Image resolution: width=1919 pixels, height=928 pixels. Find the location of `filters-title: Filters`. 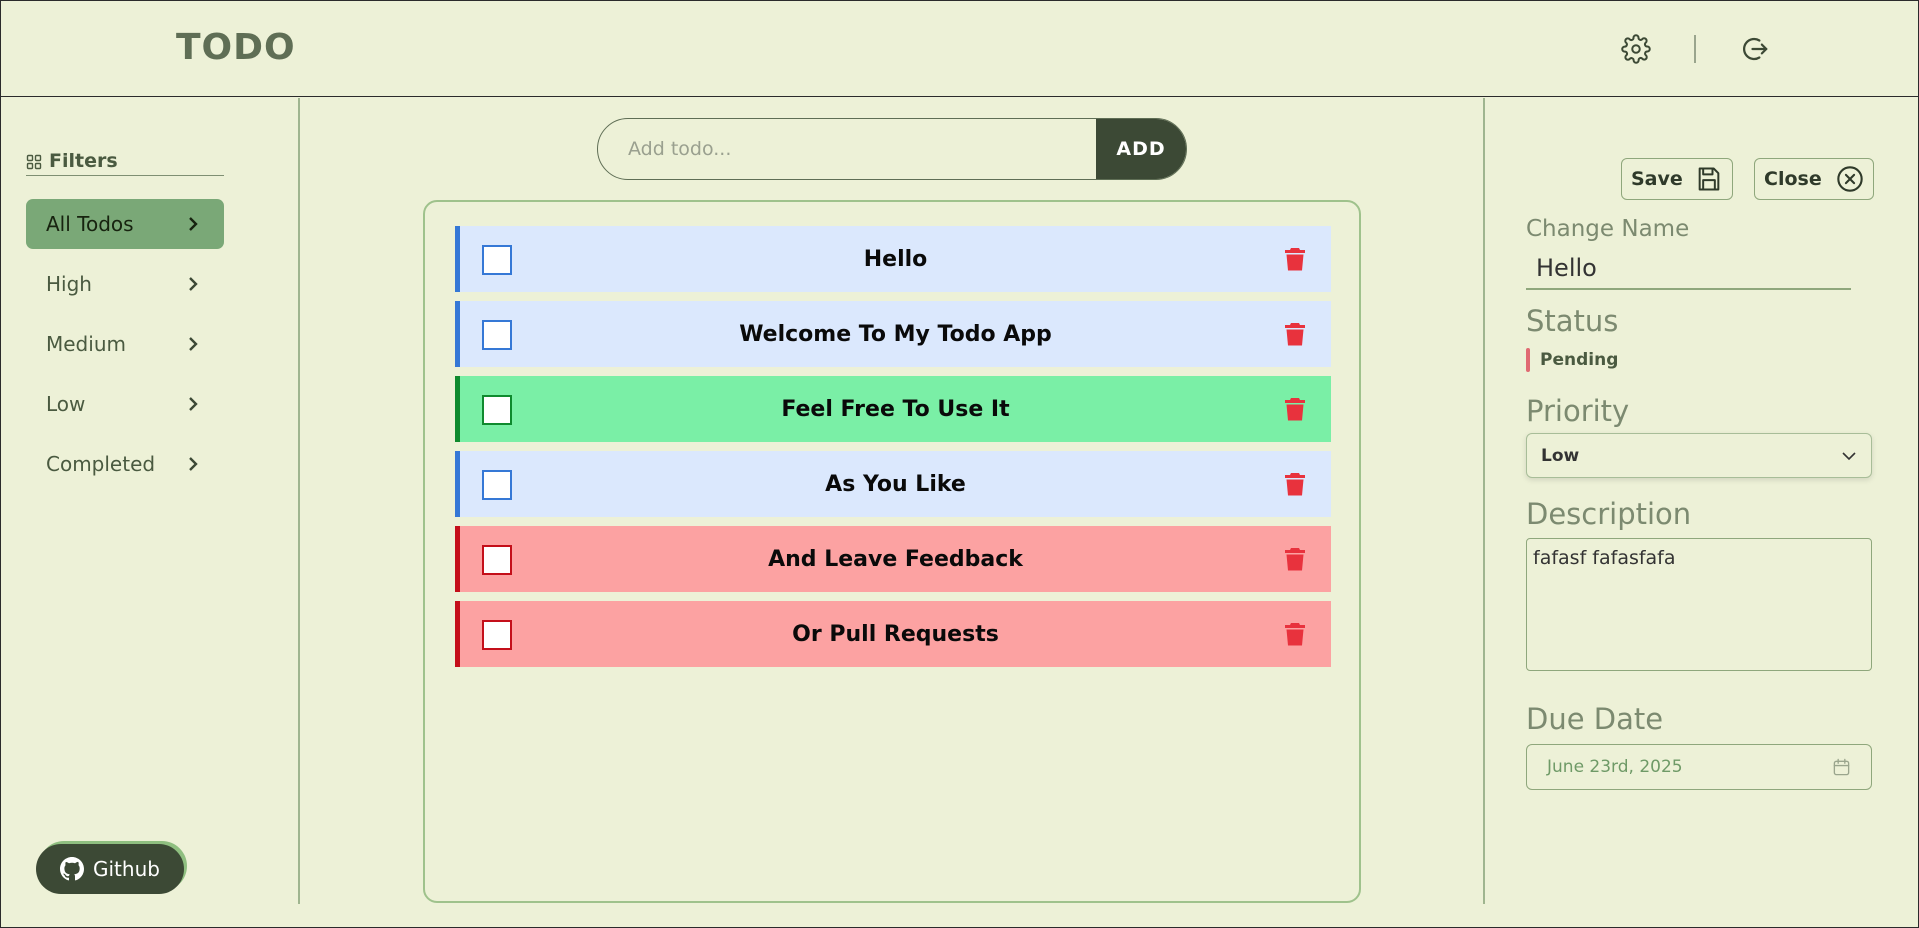

filters-title: Filters is located at coordinates (83, 161).